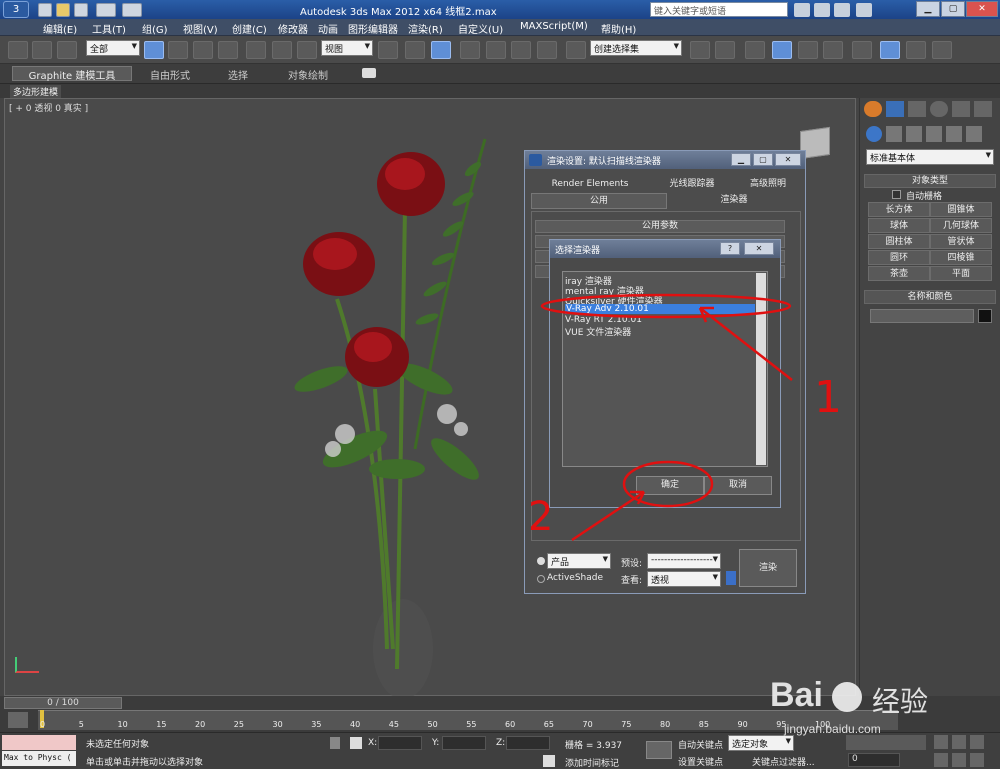  What do you see at coordinates (900, 701) in the screenshot?
I see `watermark-jingyan: 经验` at bounding box center [900, 701].